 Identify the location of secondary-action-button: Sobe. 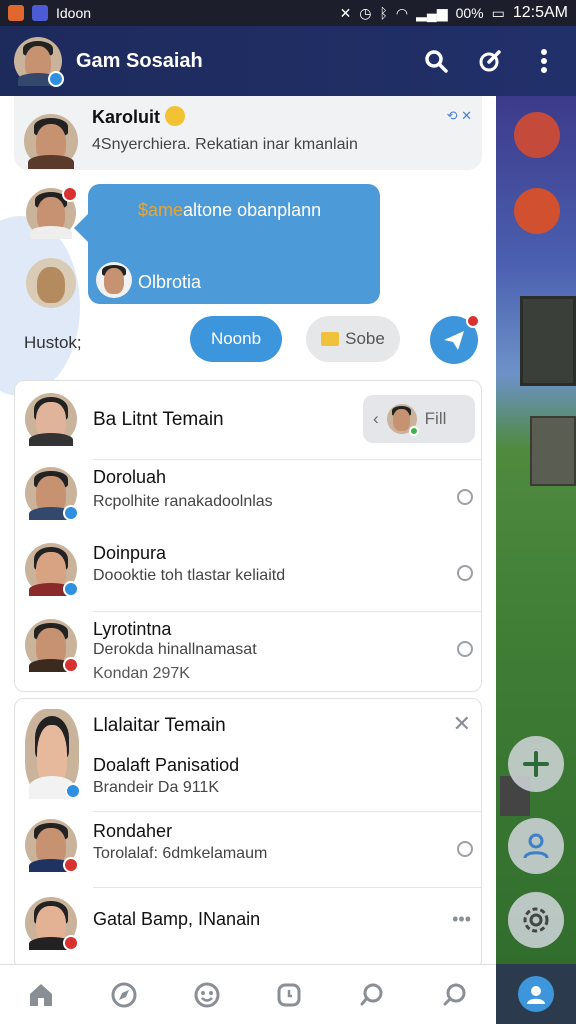
(353, 339).